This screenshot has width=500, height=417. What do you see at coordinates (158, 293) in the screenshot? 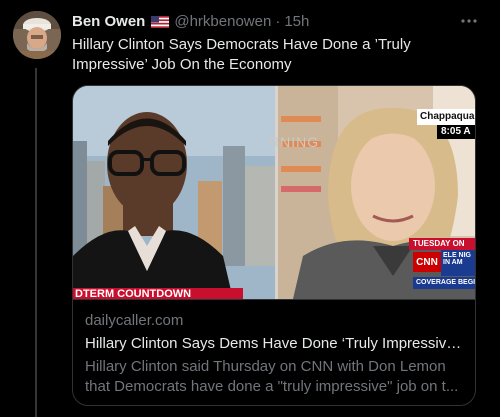
I see `lower-third-banner: DTERM COUNTDOWN` at bounding box center [158, 293].